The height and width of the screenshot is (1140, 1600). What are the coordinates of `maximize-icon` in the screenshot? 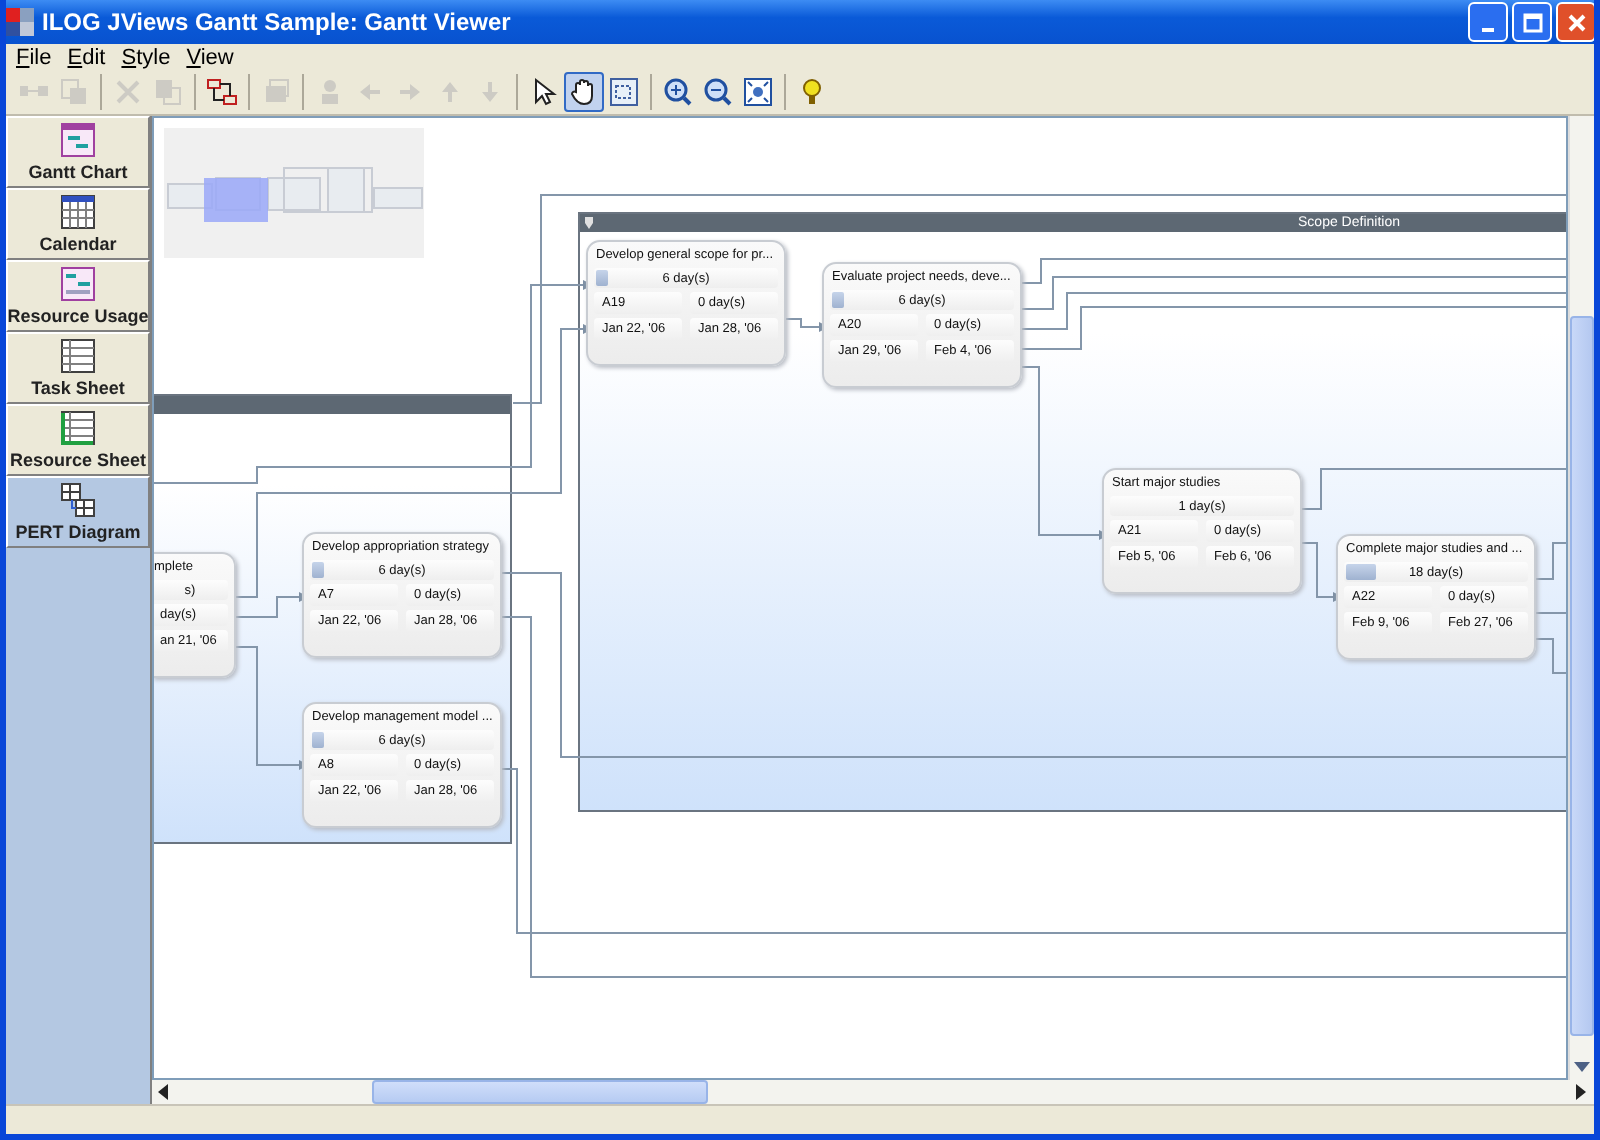 It's located at (1532, 22).